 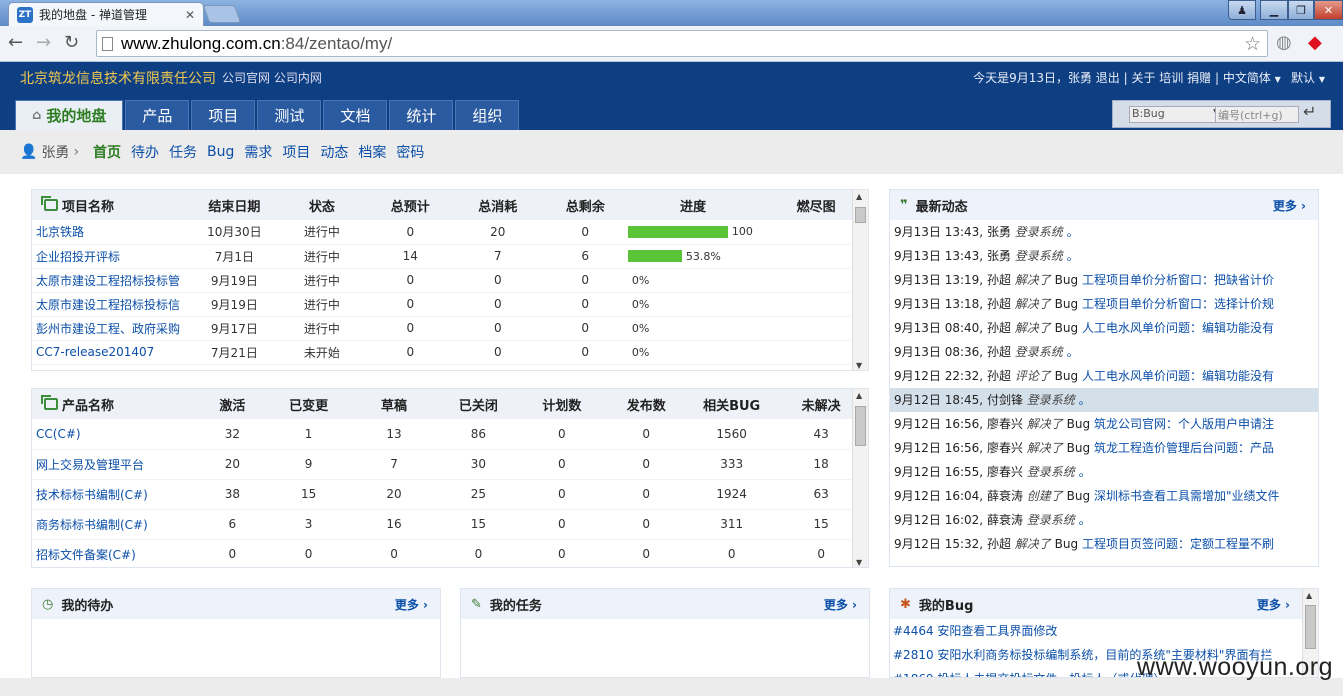 I want to click on bug-more-link: 更多 ›, so click(x=1273, y=604).